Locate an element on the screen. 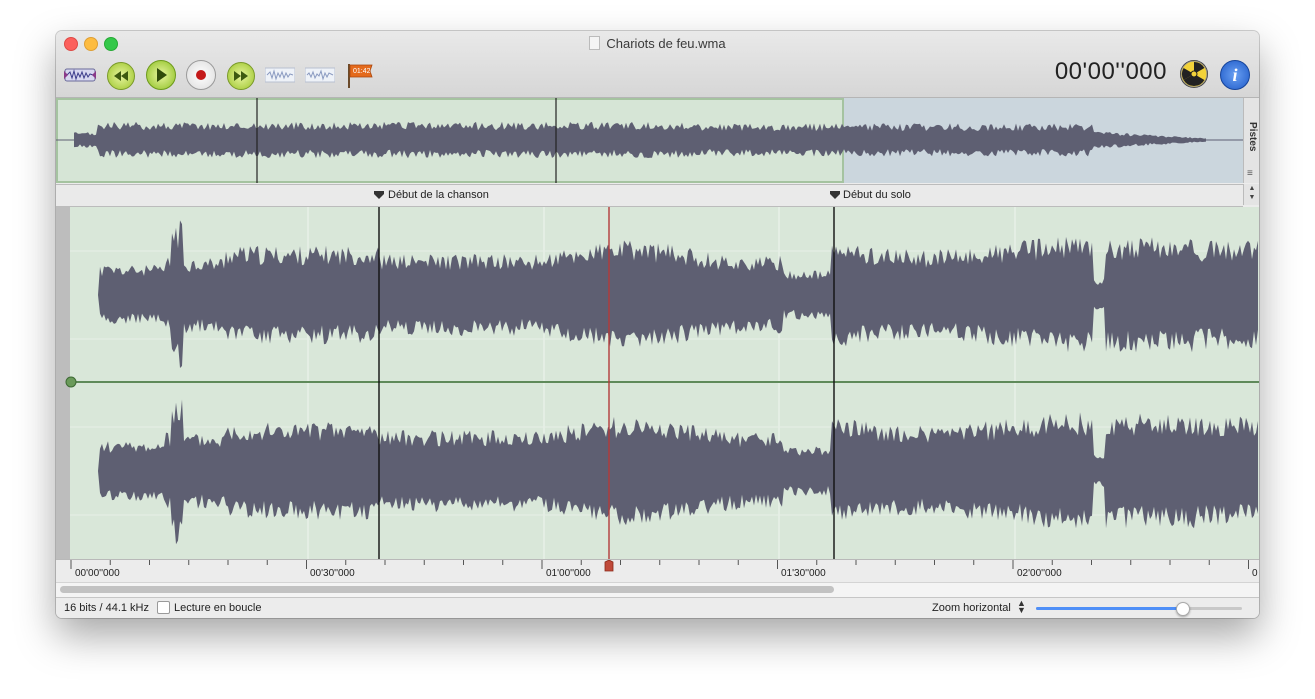 The image size is (1315, 699). waveform-tool-icon is located at coordinates (80, 75).